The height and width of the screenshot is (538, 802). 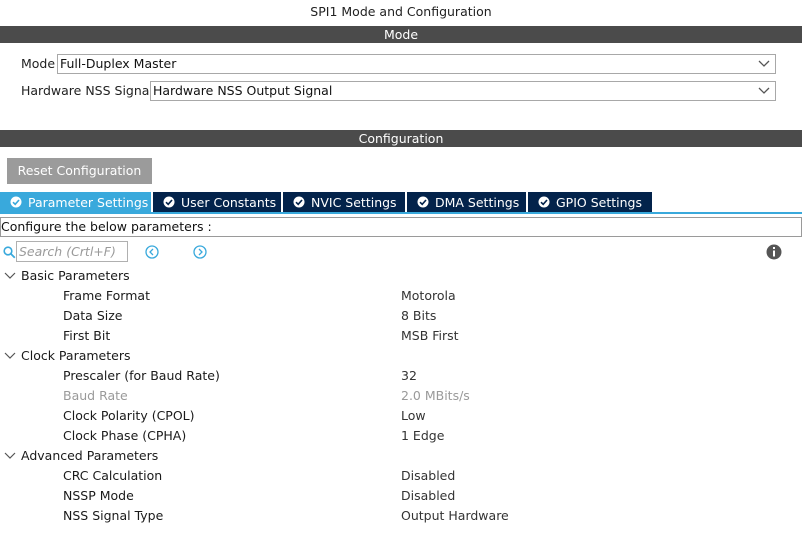 What do you see at coordinates (152, 252) in the screenshot?
I see `chevron-left-circle-icon` at bounding box center [152, 252].